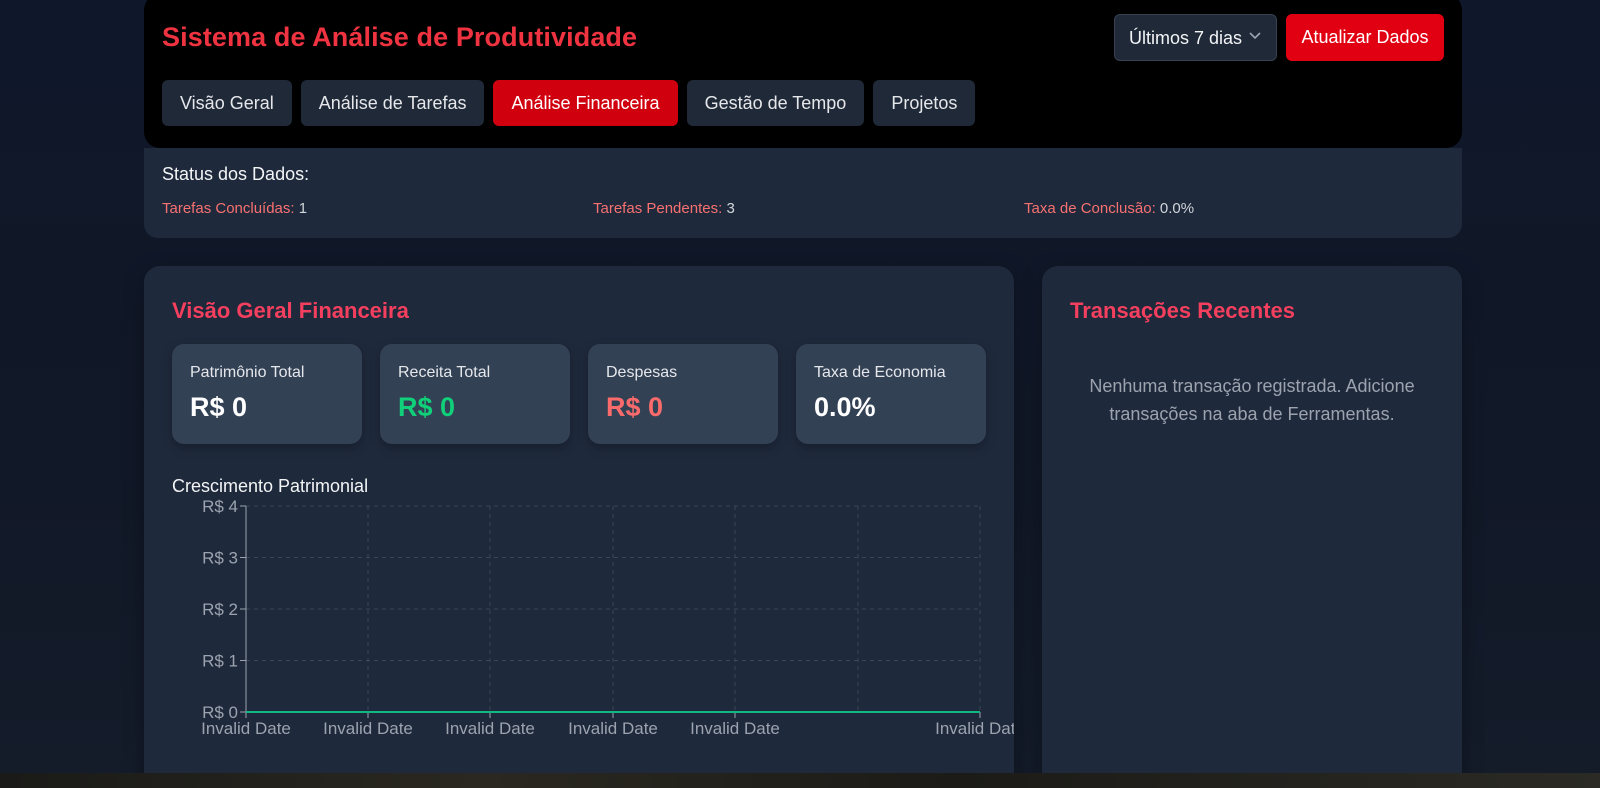 This screenshot has height=788, width=1600. Describe the element at coordinates (220, 609) in the screenshot. I see `y-tick-label: R$ 2` at that location.